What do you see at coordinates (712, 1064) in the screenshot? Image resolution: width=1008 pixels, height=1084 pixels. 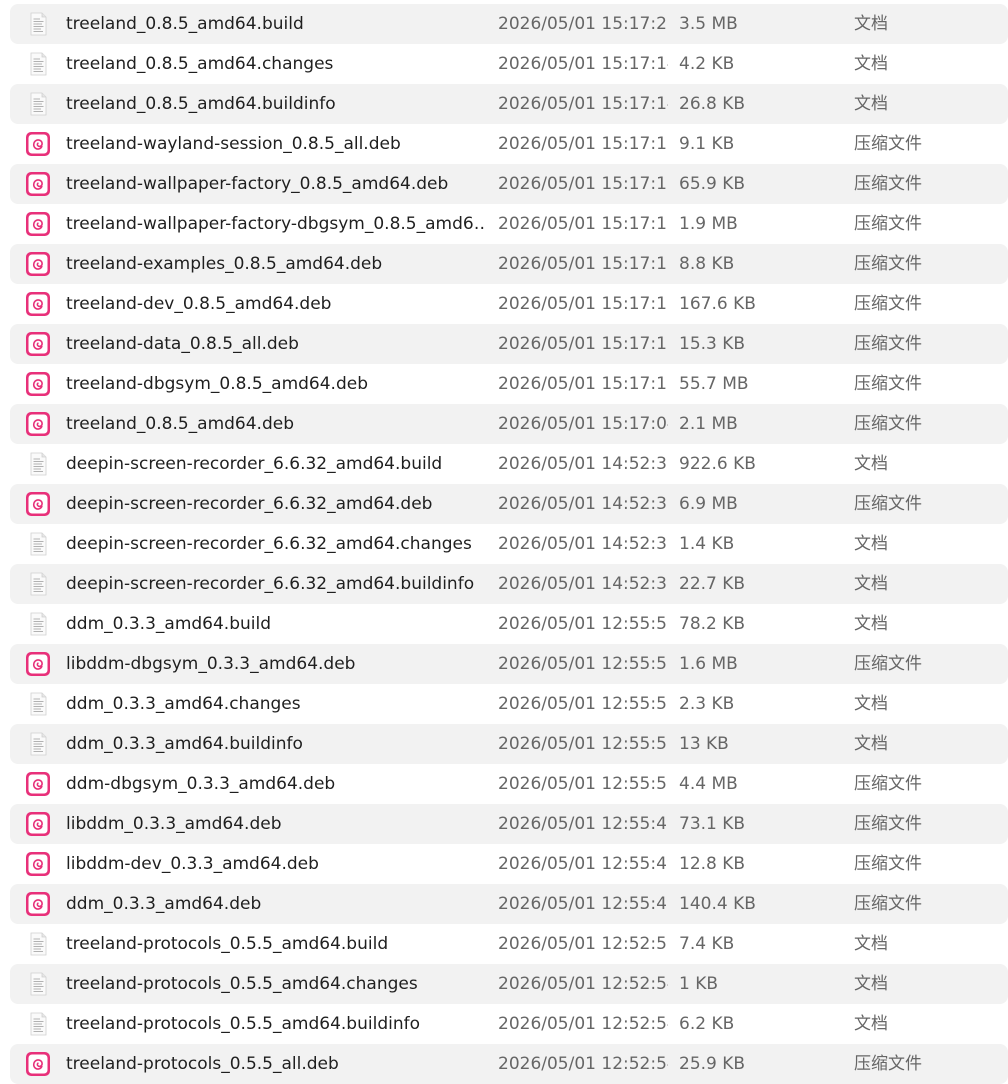 I see `file-size: 25.9 KB` at bounding box center [712, 1064].